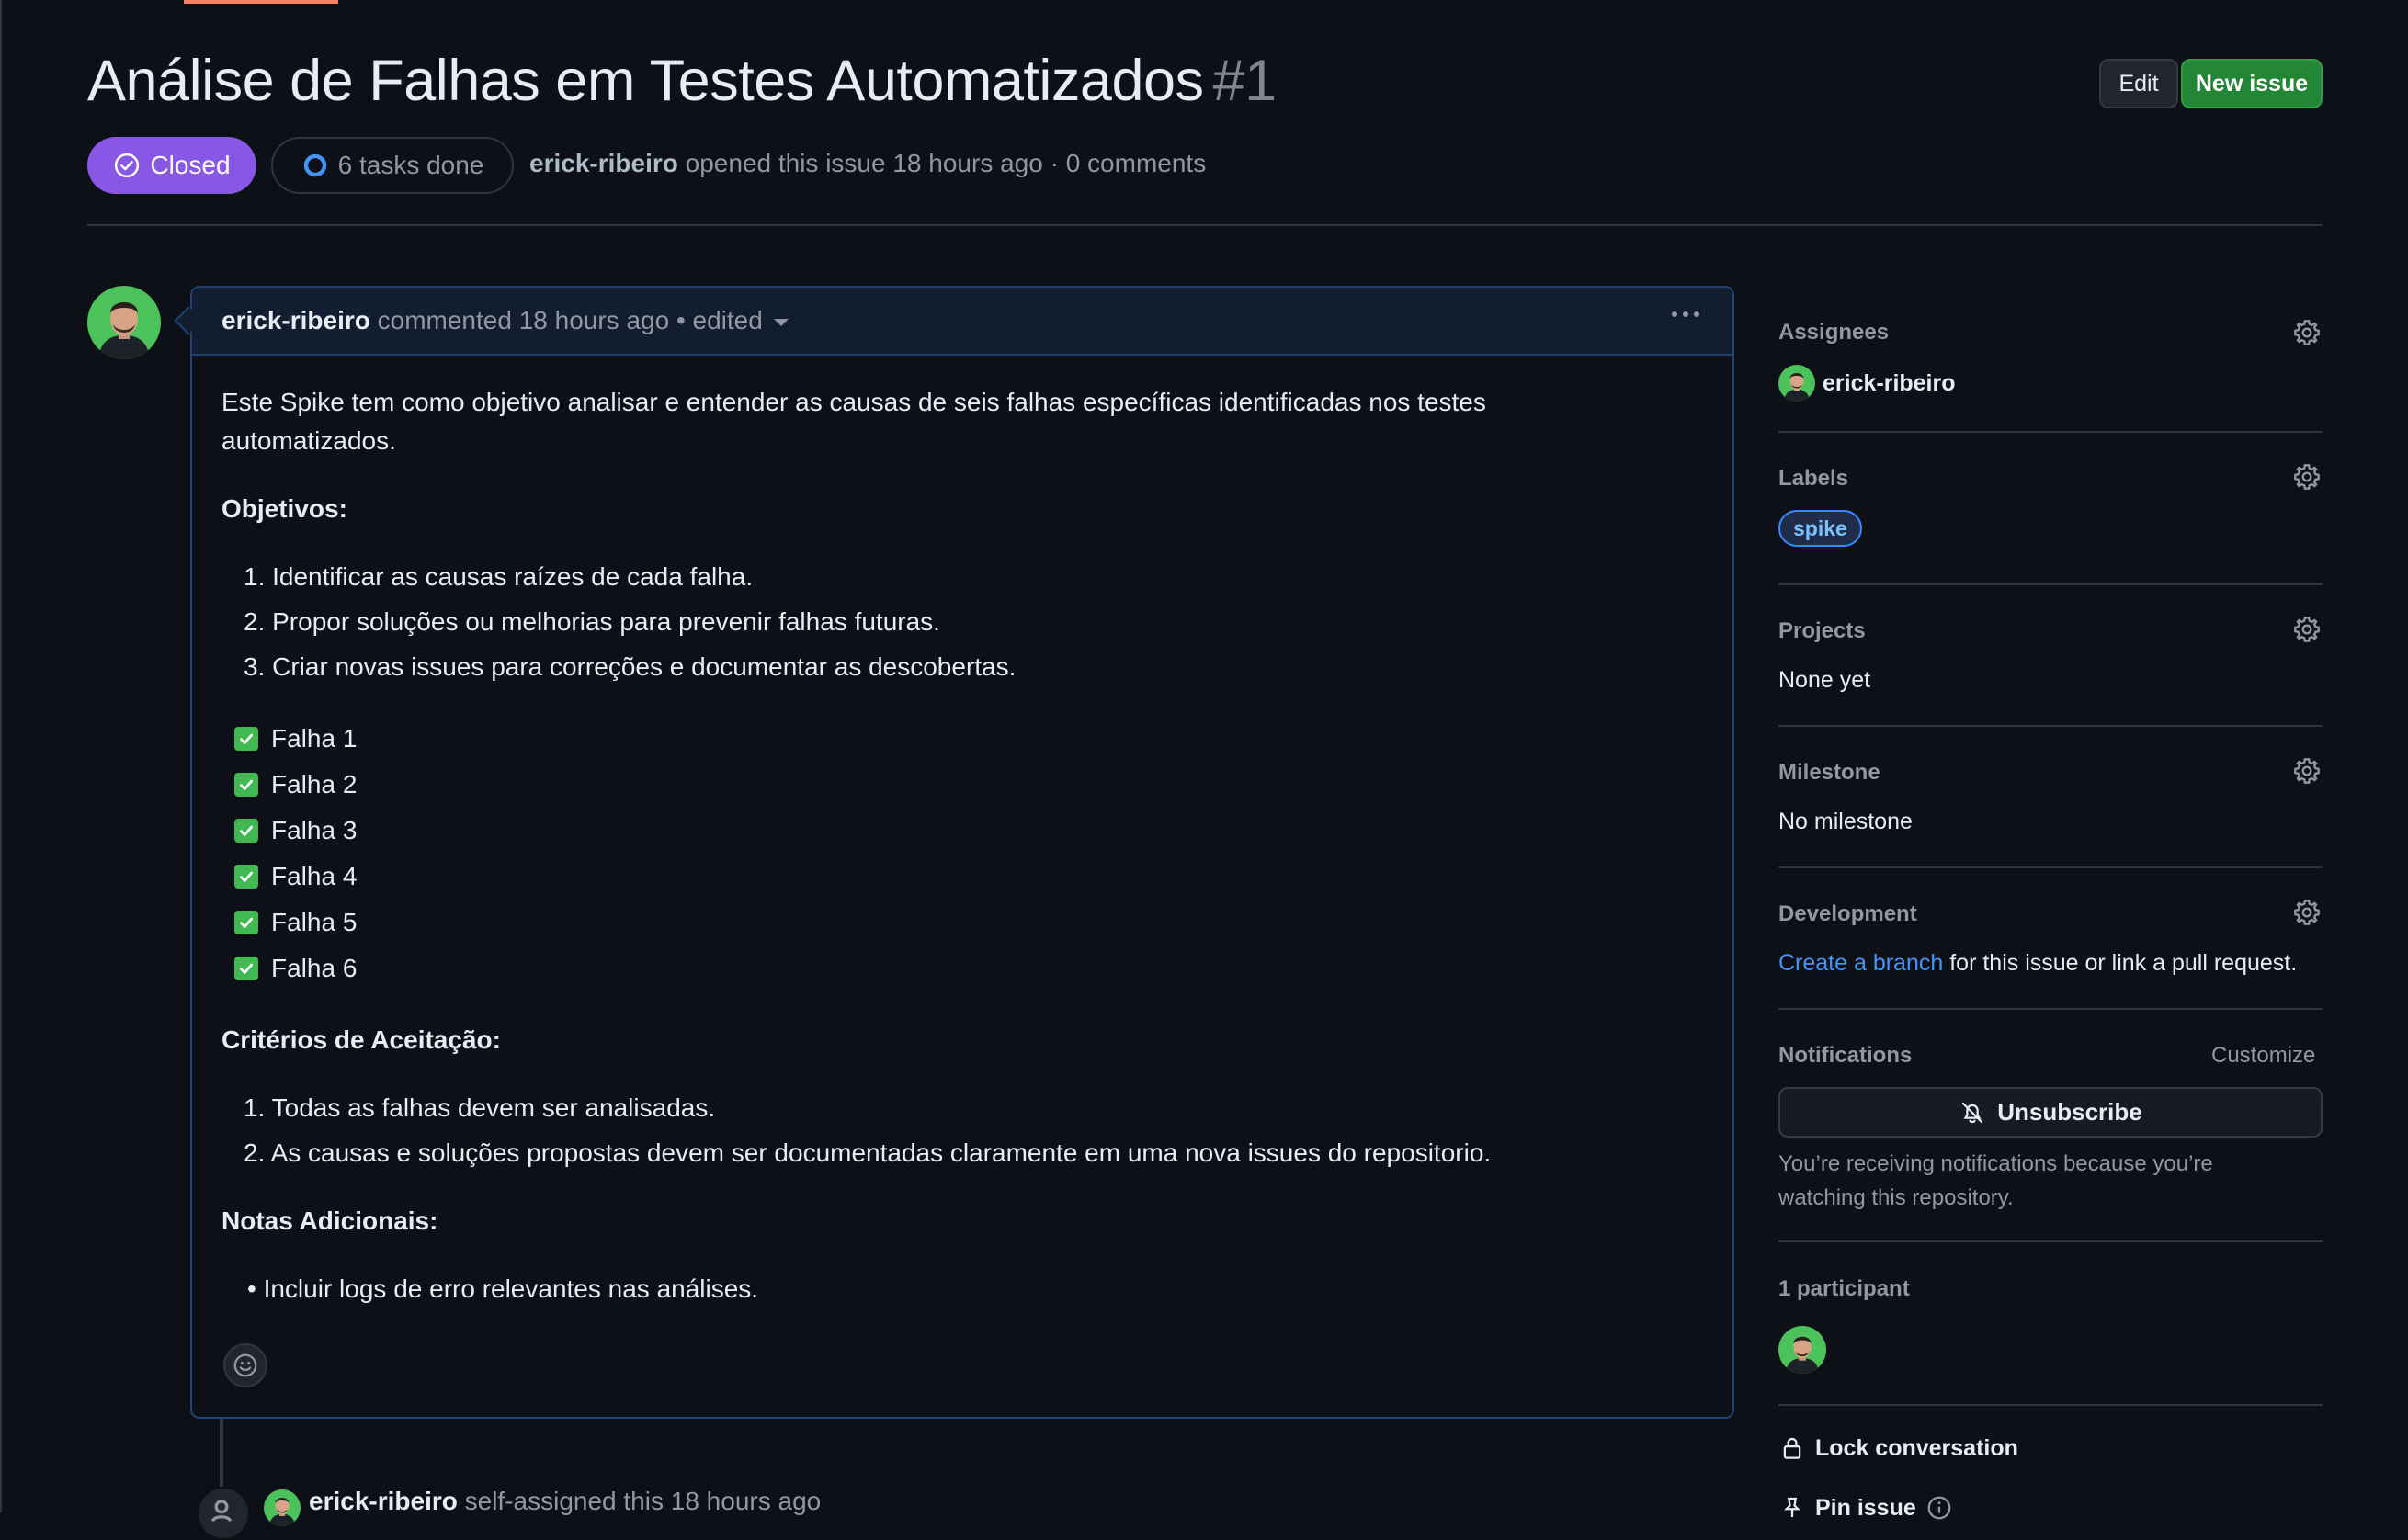 The image size is (2408, 1540). I want to click on assignees-heading: Assignees, so click(1833, 332).